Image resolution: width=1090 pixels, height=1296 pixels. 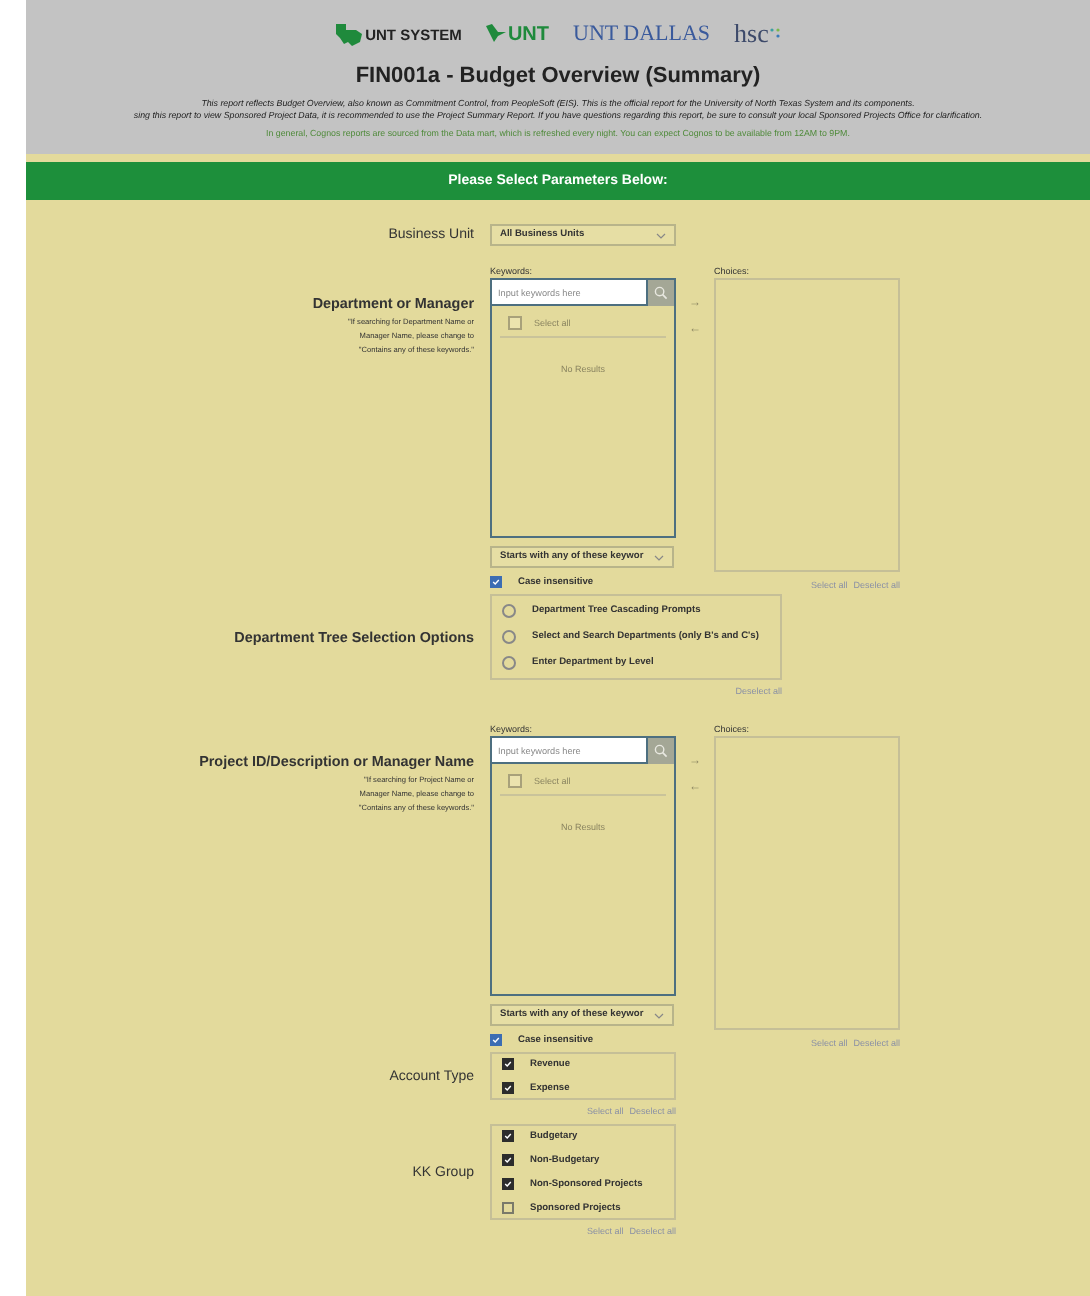 I want to click on logo-text: UNT DALLAS, so click(x=642, y=34).